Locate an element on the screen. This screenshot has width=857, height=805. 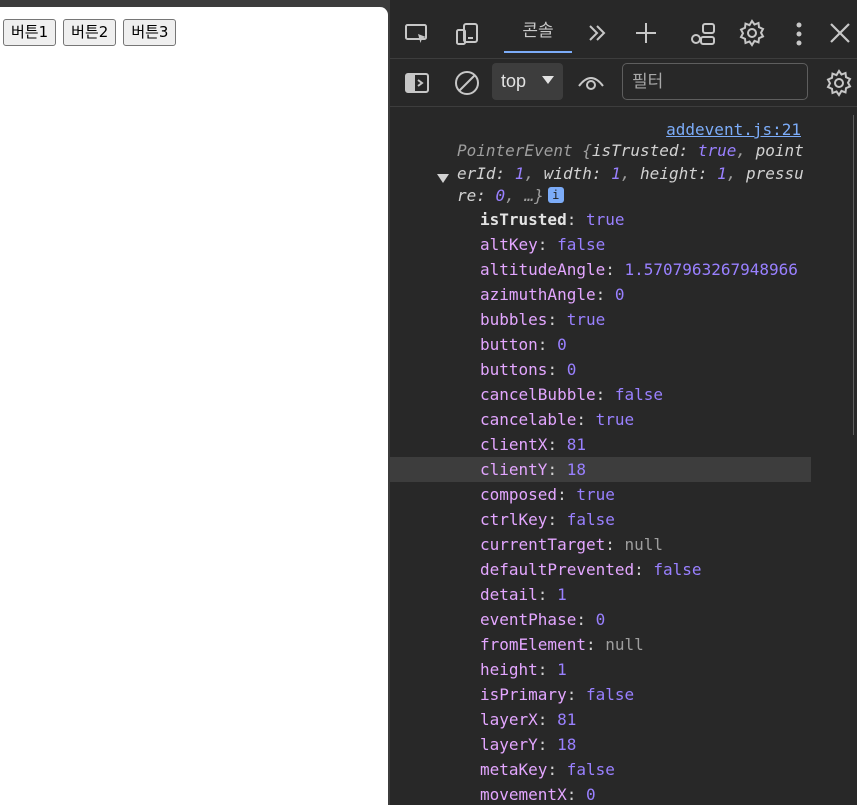
button-1: 버튼1 is located at coordinates (30, 32).